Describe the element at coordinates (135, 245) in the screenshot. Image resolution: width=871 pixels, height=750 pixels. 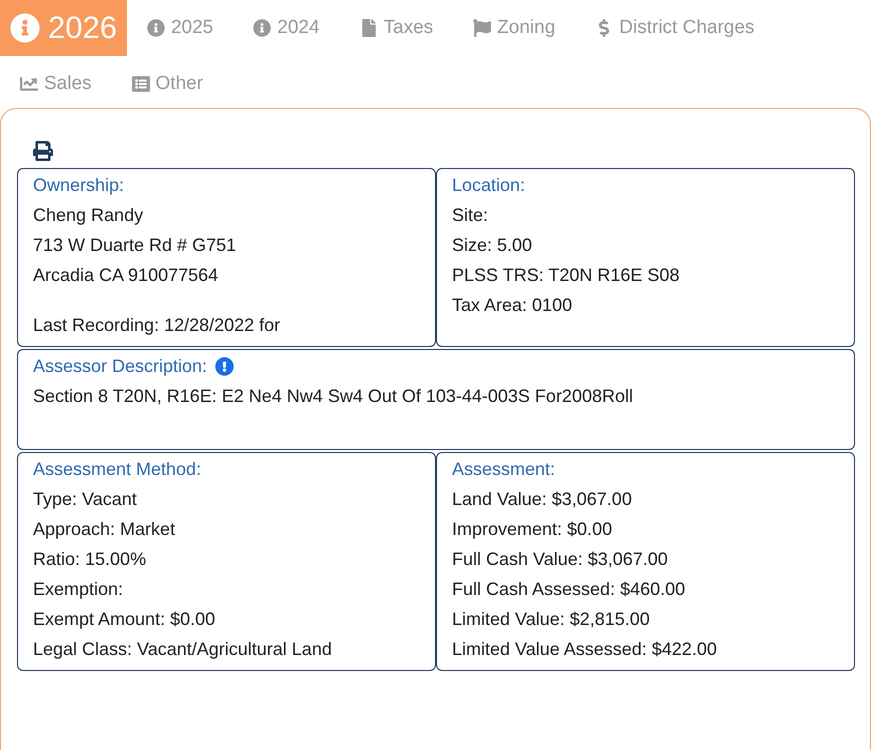
I see `field-text: 713 W Duarte Rd # G751` at that location.